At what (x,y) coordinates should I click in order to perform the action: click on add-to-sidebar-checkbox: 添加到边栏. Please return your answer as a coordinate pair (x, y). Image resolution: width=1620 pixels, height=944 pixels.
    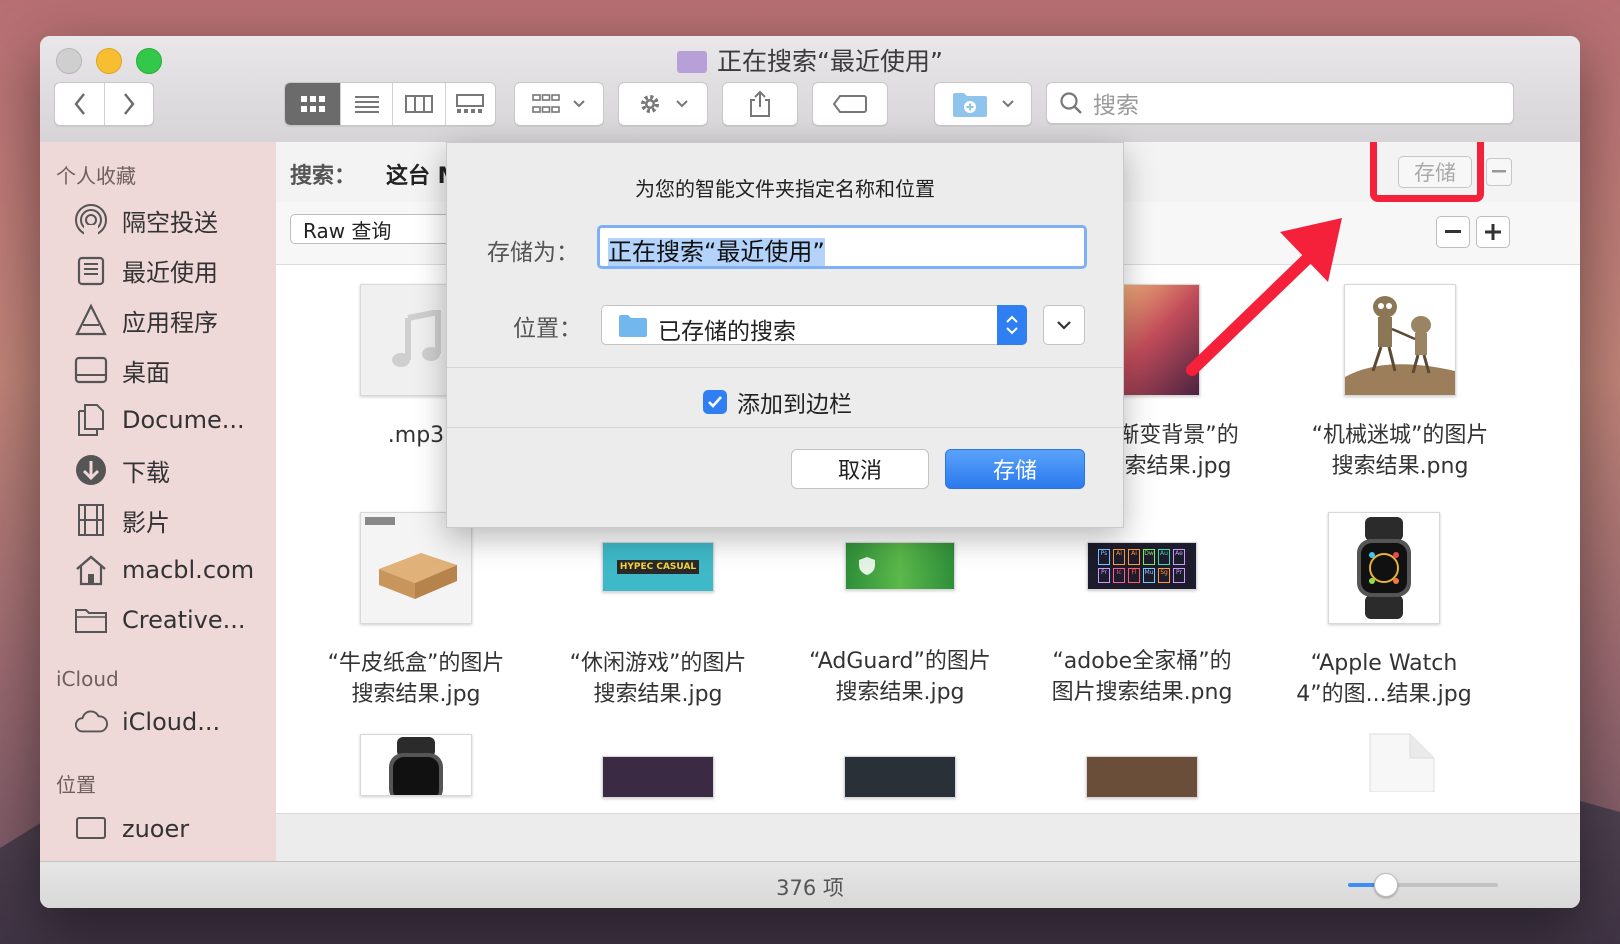
    Looking at the image, I should click on (777, 402).